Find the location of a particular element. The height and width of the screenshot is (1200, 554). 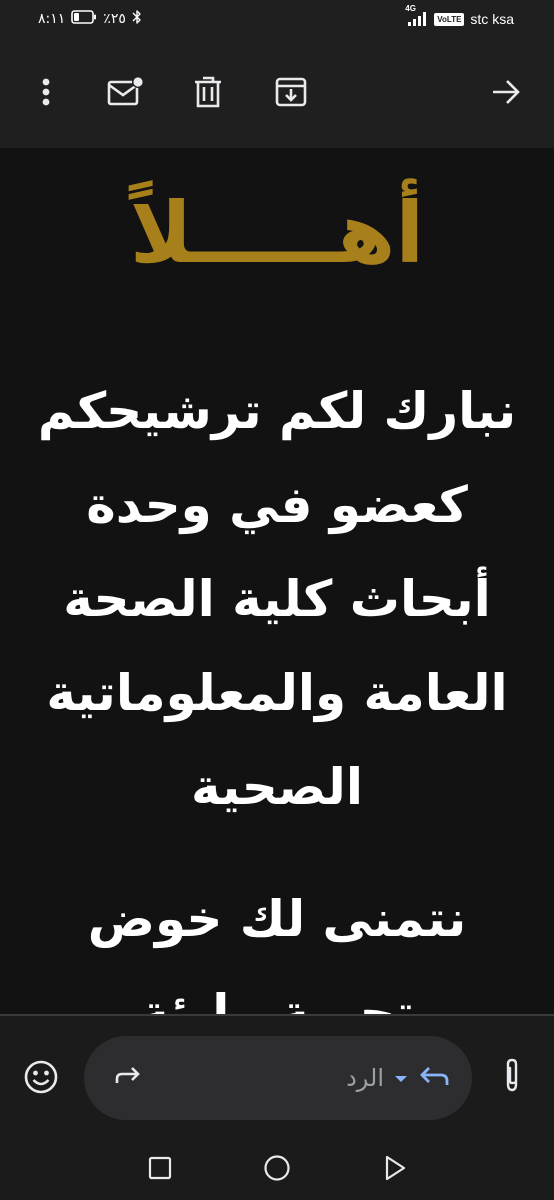

mark-unread-icon is located at coordinates (125, 92).